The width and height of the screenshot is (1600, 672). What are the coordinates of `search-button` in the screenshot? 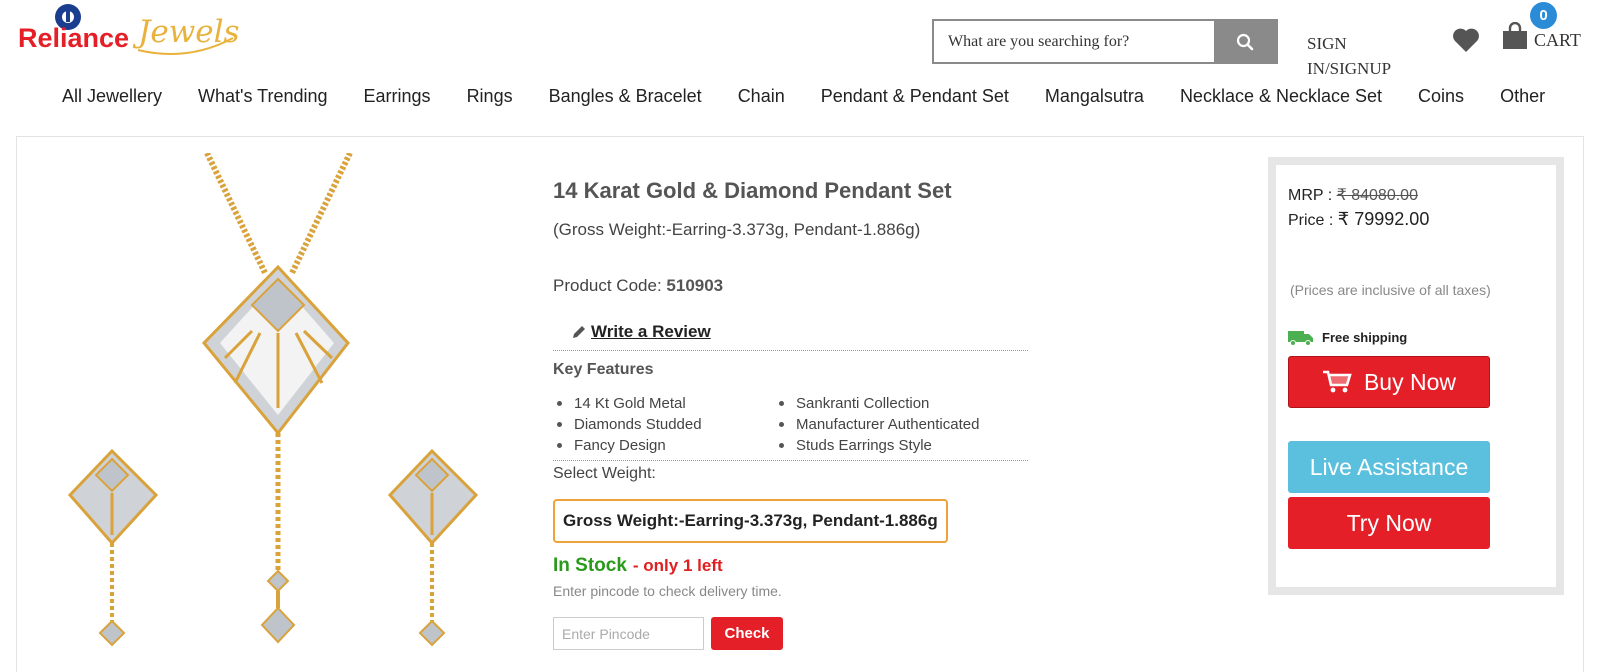 It's located at (1245, 41).